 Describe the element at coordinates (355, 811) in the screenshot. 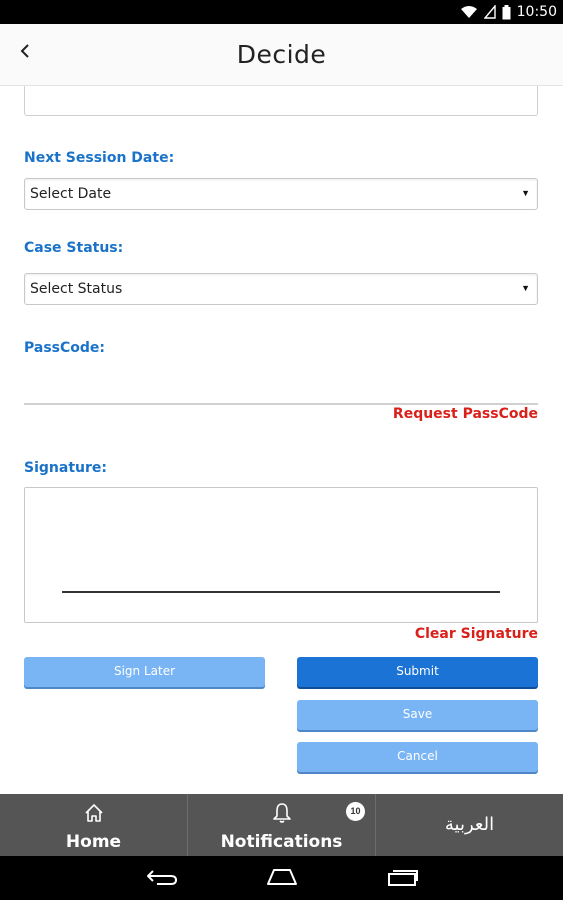

I see `notifications-count-badge: 10` at that location.